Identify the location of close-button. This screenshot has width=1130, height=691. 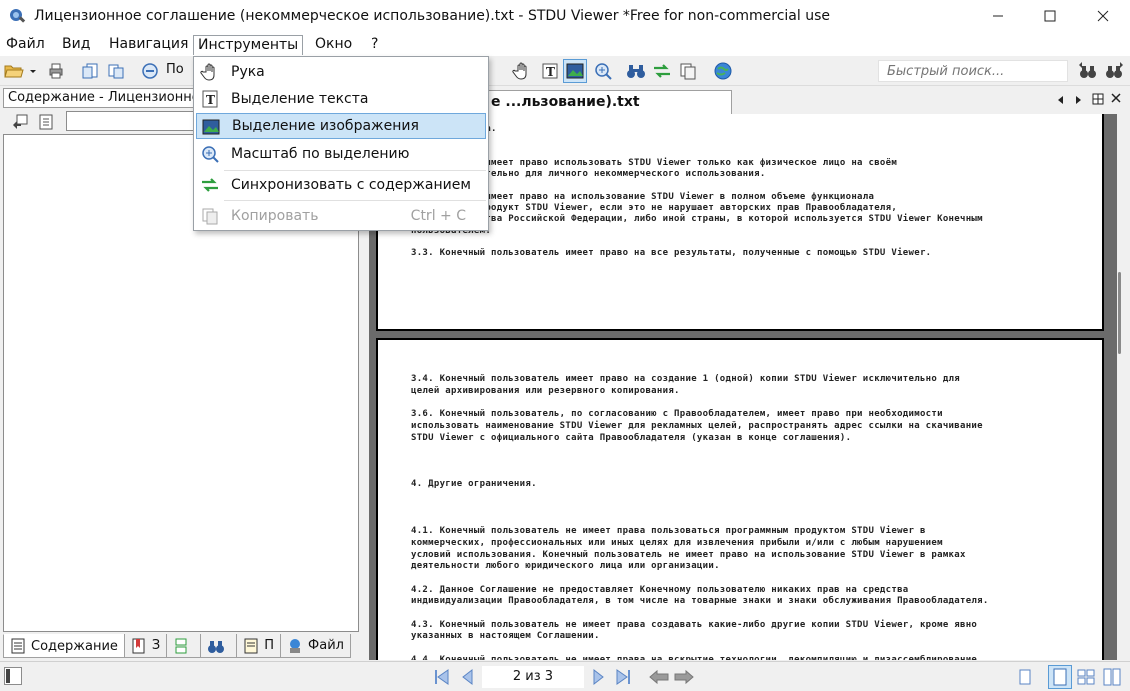
(1103, 16).